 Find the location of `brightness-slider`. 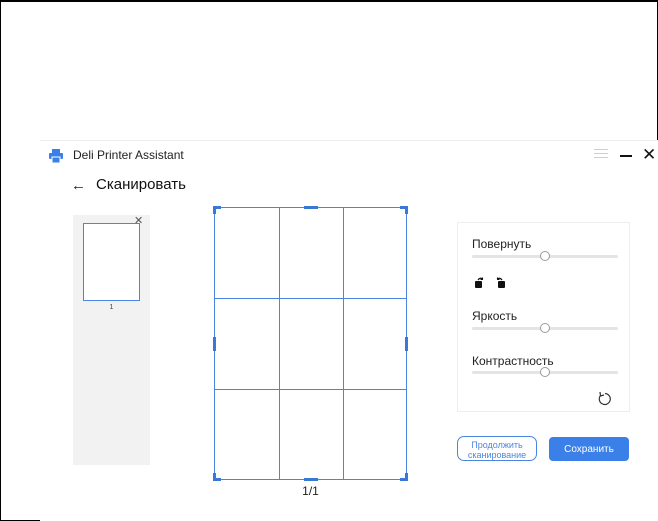

brightness-slider is located at coordinates (545, 328).